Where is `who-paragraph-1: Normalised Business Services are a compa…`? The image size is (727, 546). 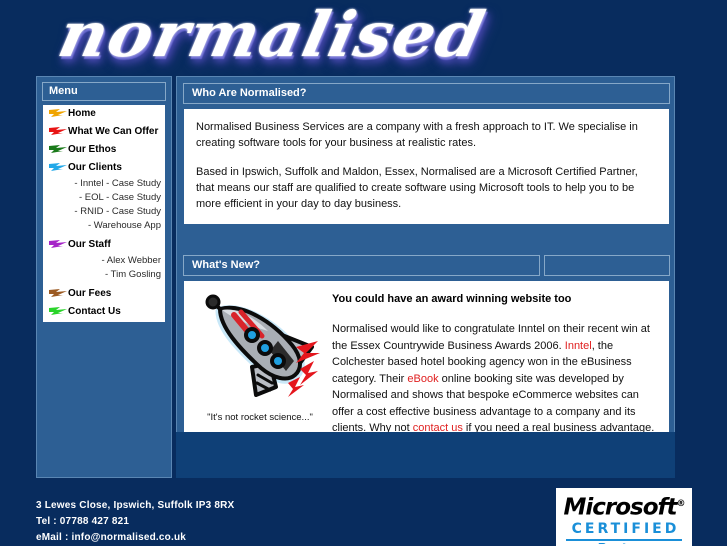
who-paragraph-1: Normalised Business Services are a compa… is located at coordinates (417, 135).